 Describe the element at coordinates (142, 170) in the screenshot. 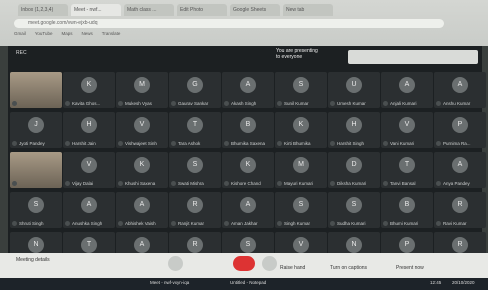

I see `participant-tile: K Khushi Saxena` at that location.